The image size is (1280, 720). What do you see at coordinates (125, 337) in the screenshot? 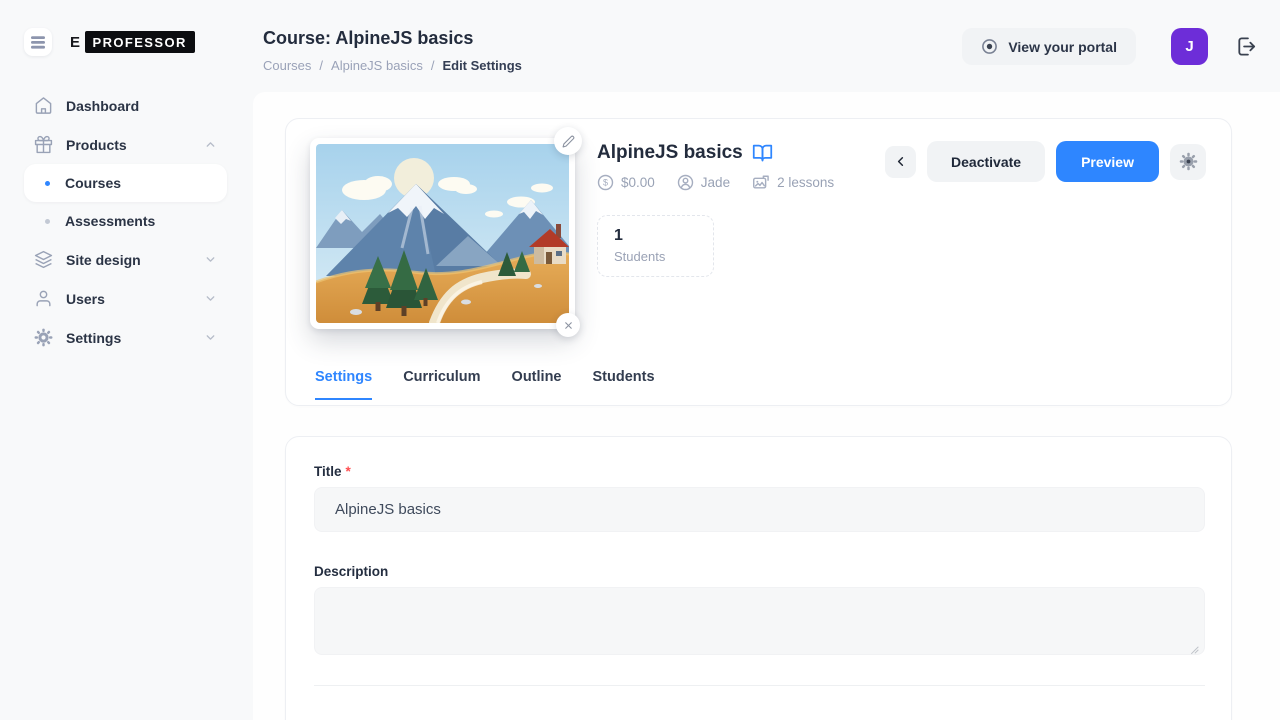
I see `sidebar-item-settings: Settings` at bounding box center [125, 337].